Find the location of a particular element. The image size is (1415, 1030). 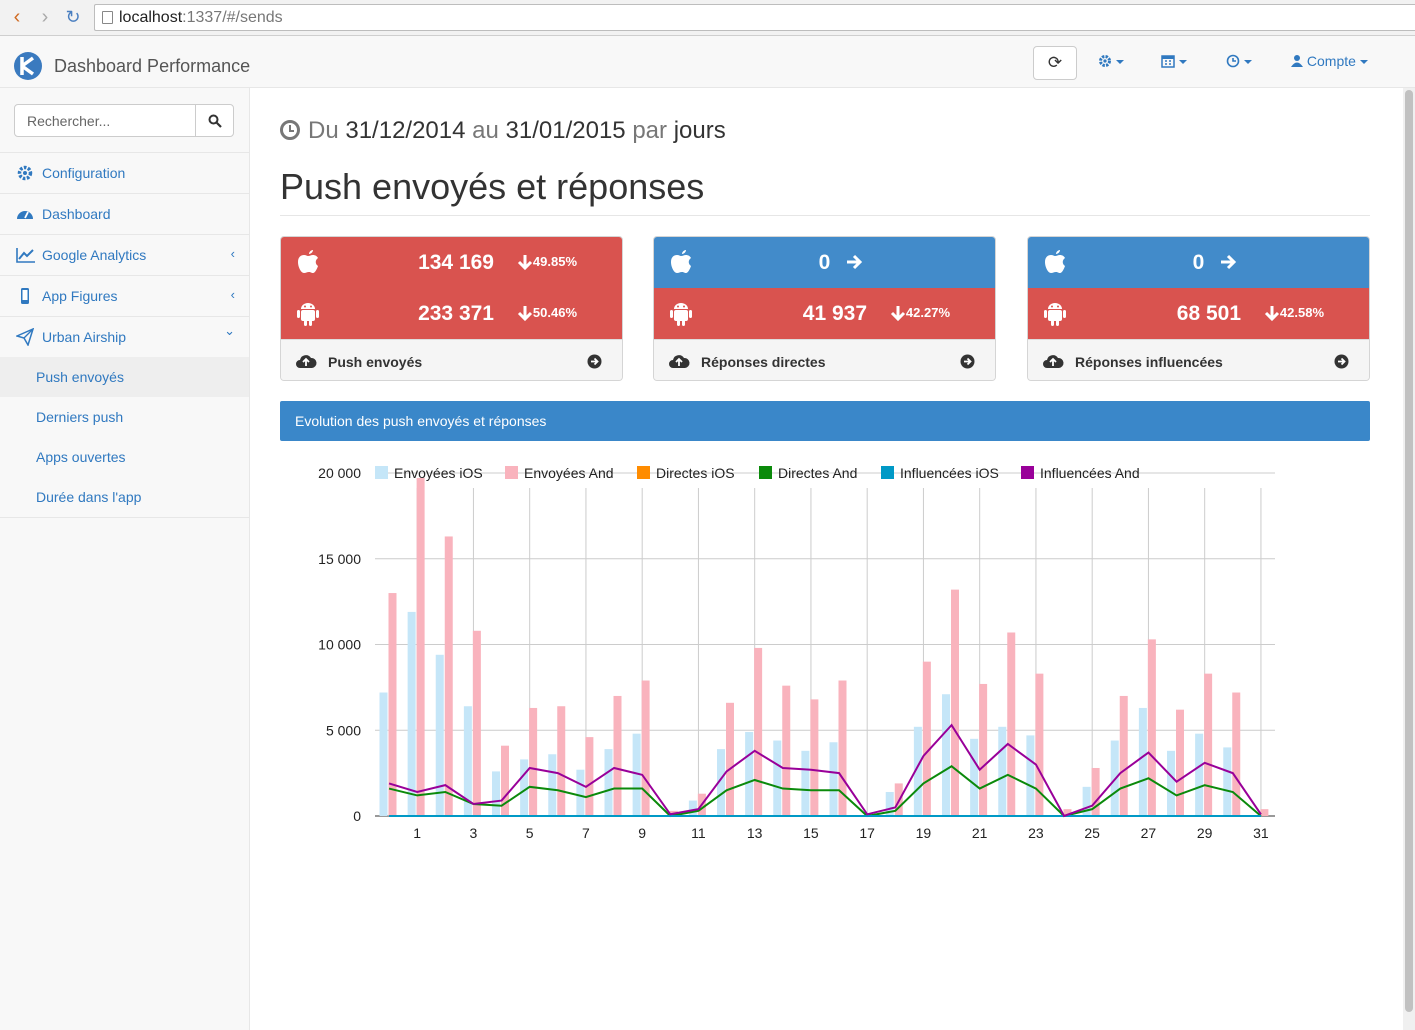

kpi-footer-link: Réponses influencées is located at coordinates (1198, 359).